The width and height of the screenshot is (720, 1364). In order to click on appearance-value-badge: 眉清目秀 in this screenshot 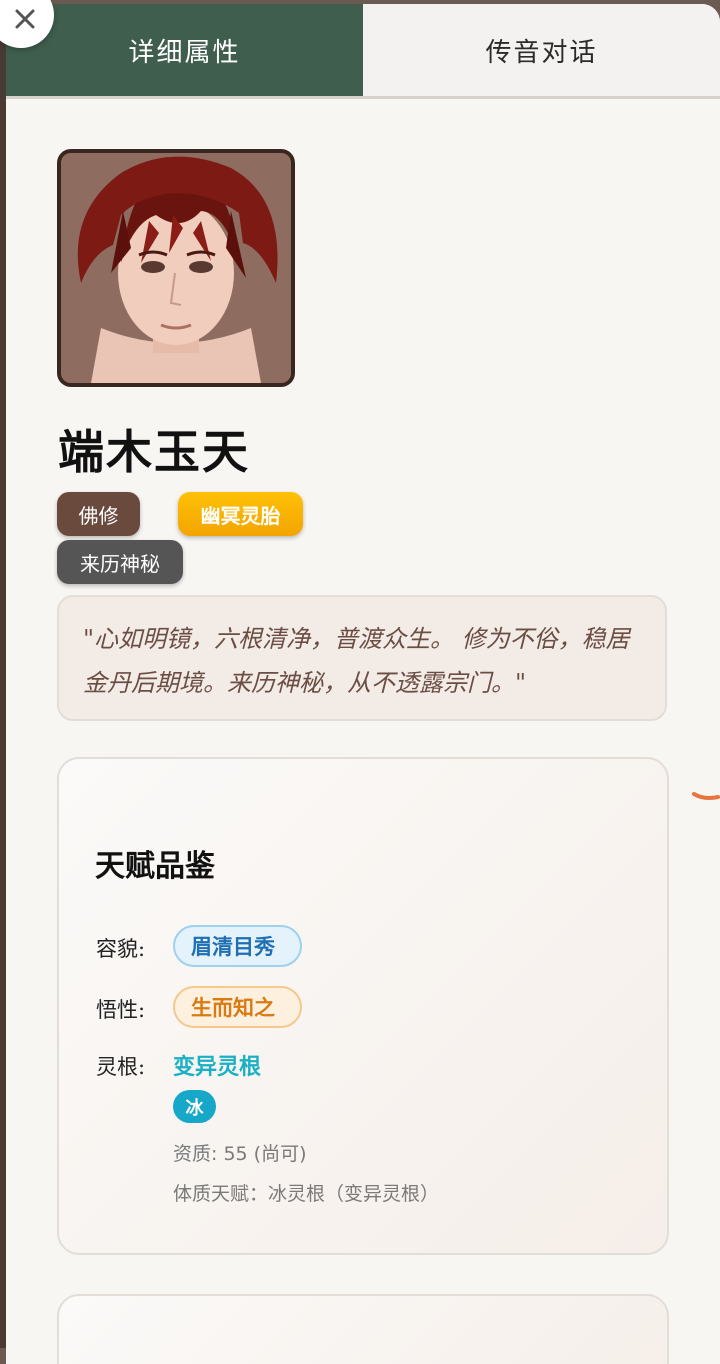, I will do `click(237, 946)`.